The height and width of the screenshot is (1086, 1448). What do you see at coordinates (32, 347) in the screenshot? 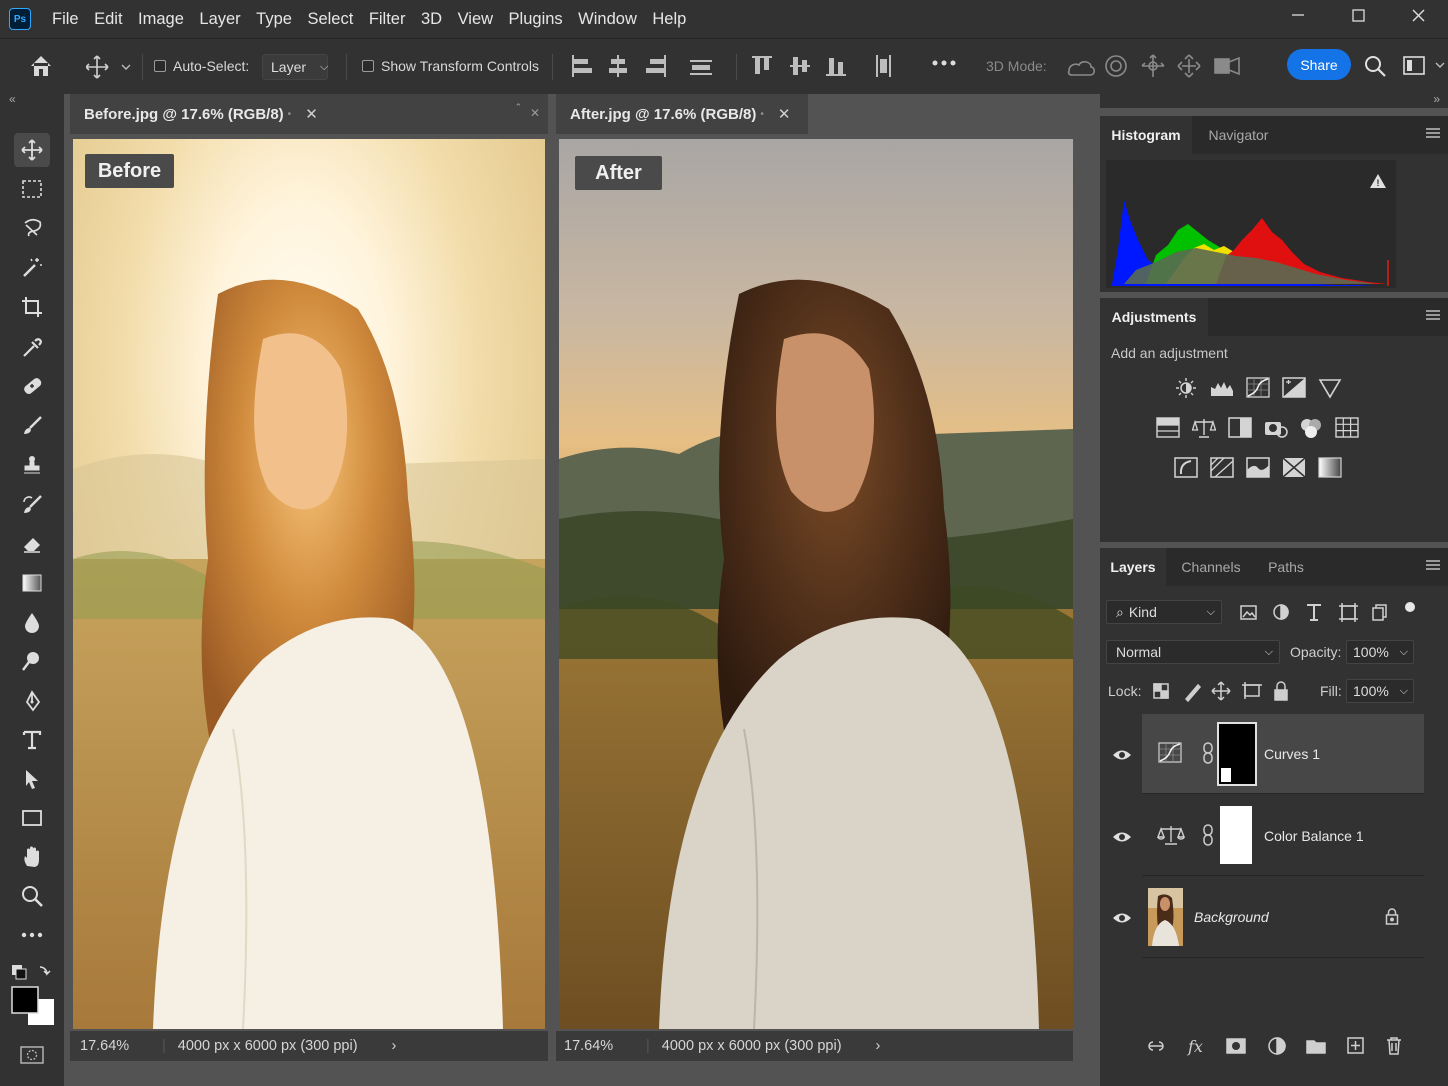
I see `eyedropper-tool-icon` at bounding box center [32, 347].